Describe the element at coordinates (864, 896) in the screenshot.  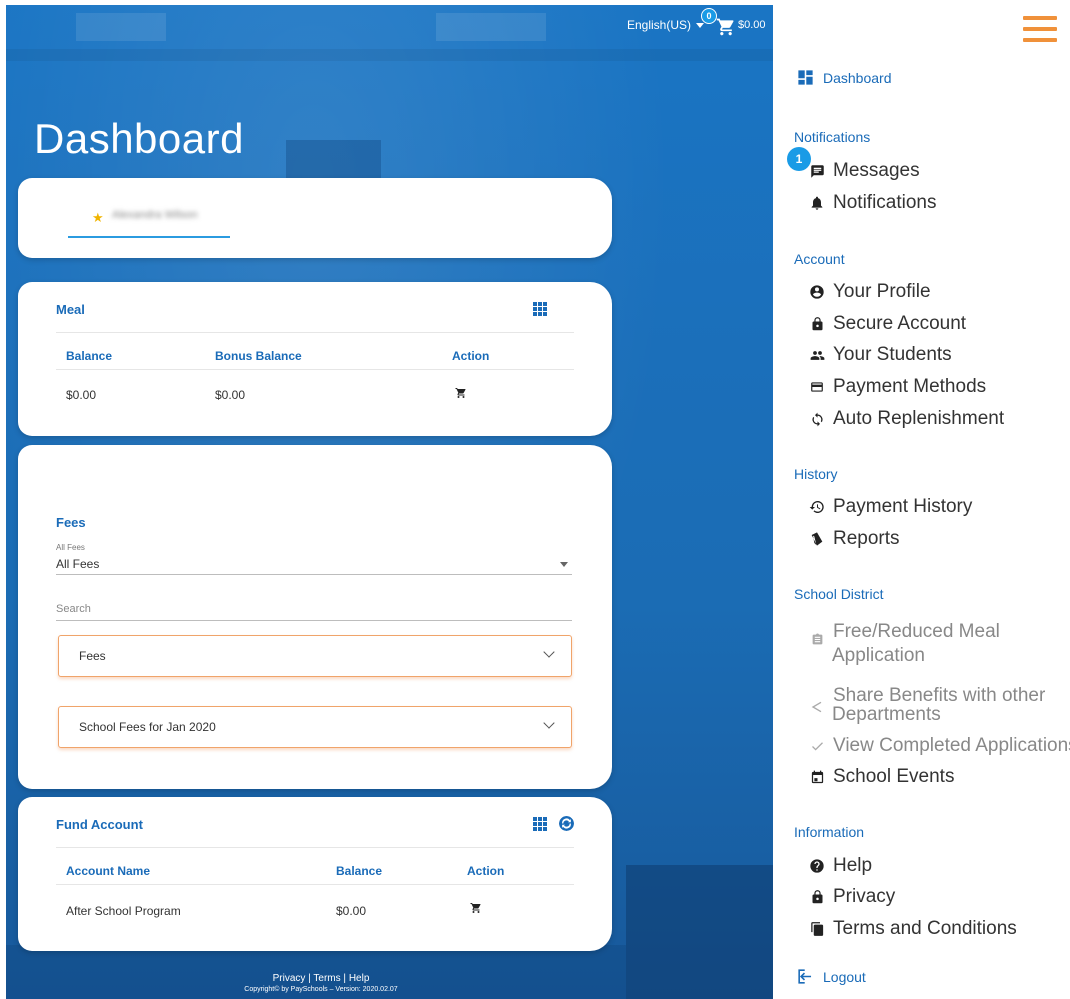
I see `sidebar-item-label: Privacy` at that location.